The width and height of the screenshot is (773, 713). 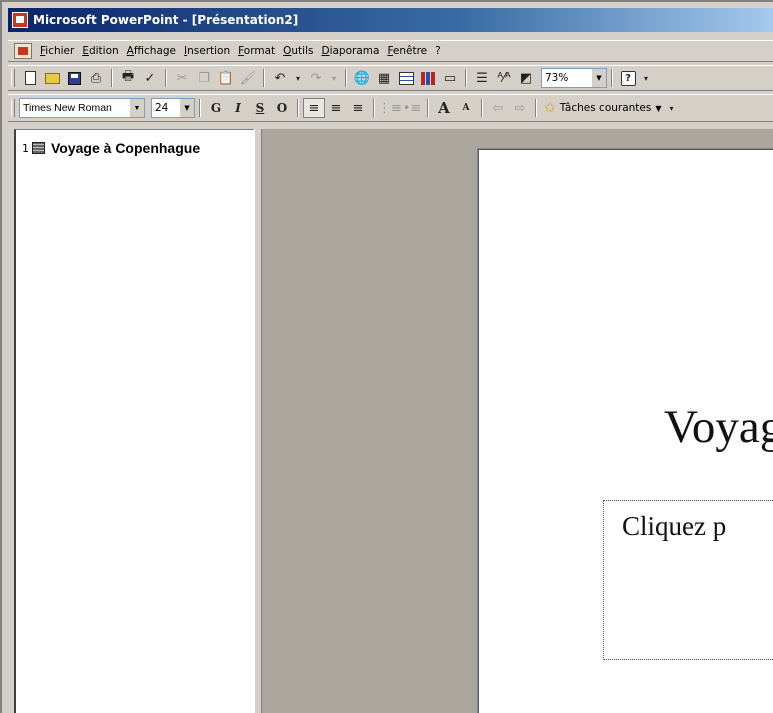 I want to click on menu-fichier: Fichier, so click(x=57, y=51).